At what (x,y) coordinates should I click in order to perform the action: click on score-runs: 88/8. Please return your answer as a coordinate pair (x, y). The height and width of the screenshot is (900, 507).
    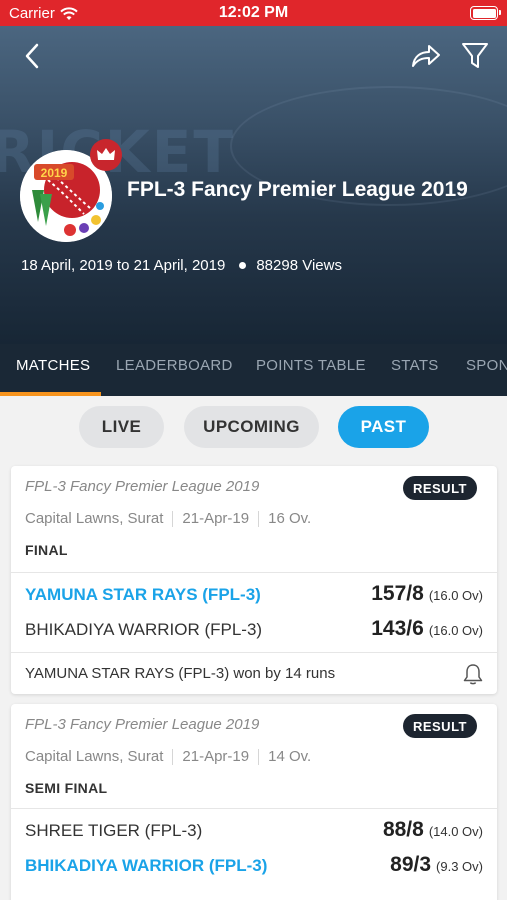
    Looking at the image, I should click on (403, 829).